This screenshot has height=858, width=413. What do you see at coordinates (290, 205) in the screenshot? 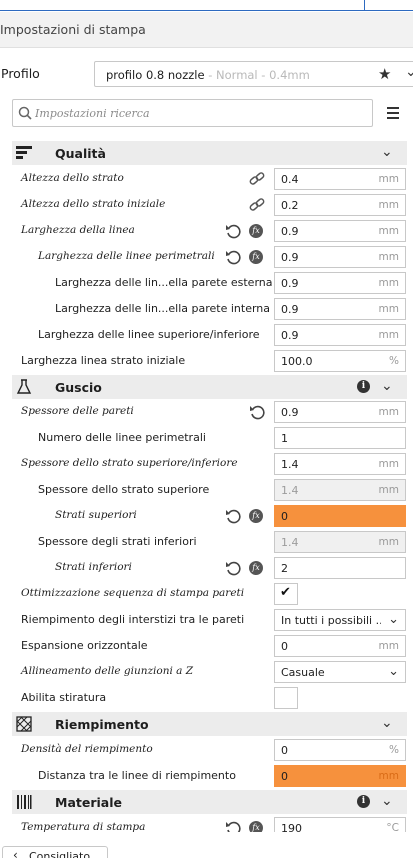
I see `setting-value: 0.2` at bounding box center [290, 205].